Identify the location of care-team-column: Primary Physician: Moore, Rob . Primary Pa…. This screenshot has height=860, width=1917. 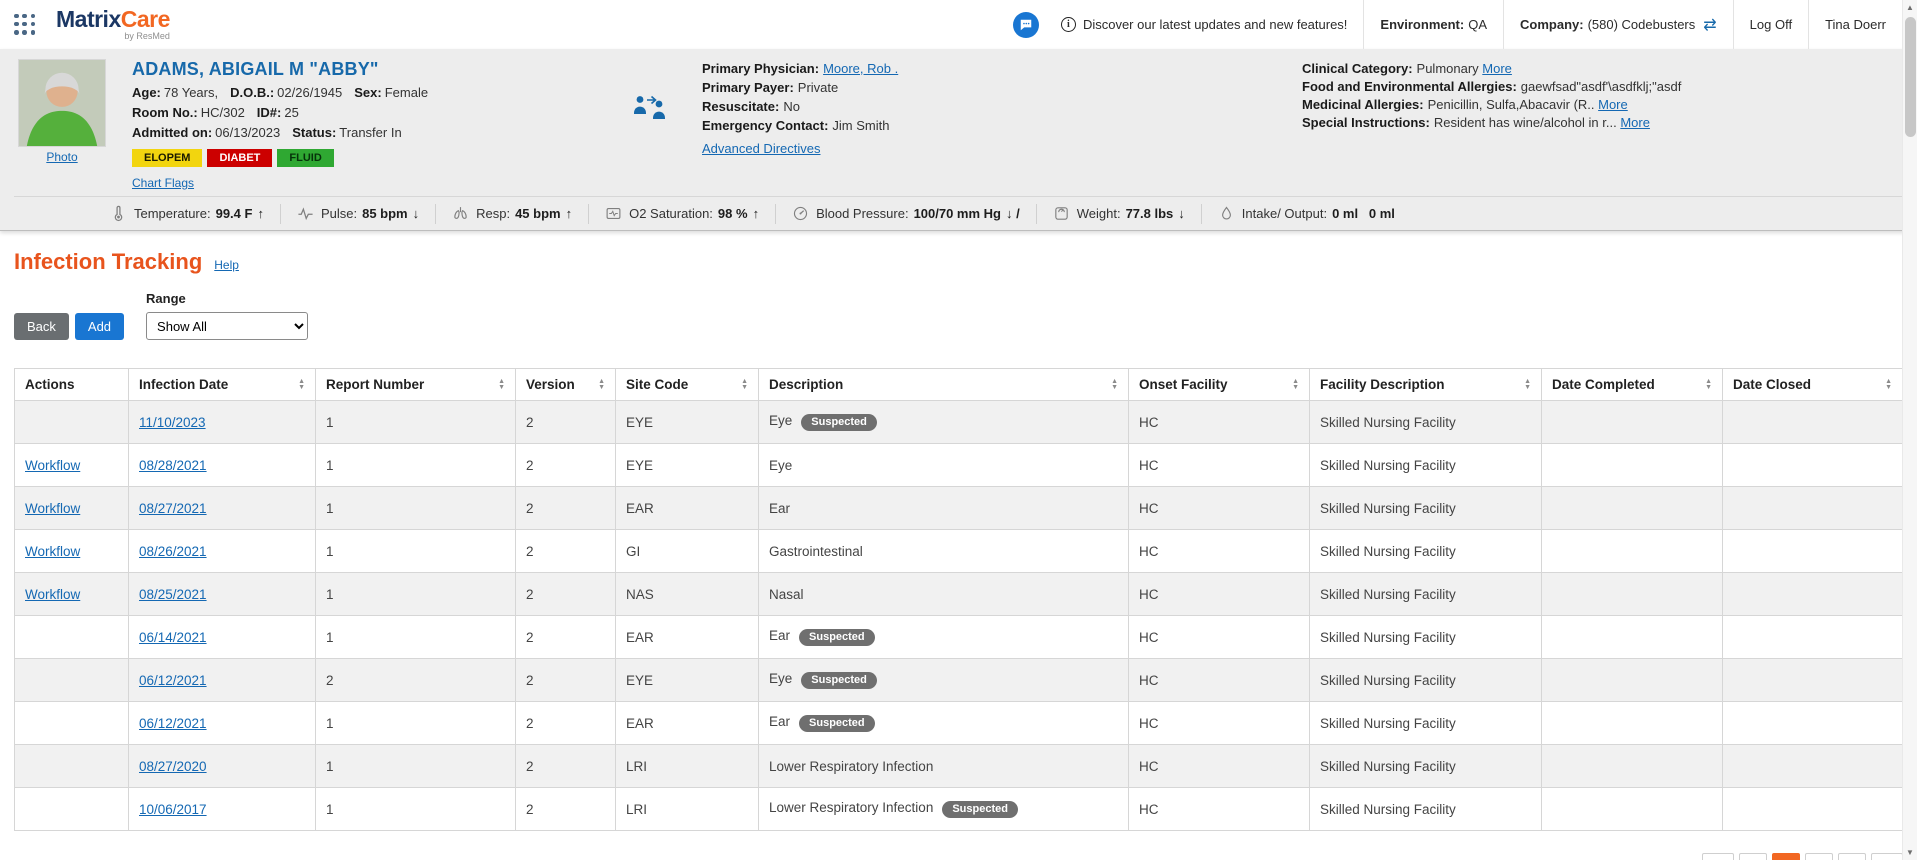
(1002, 125).